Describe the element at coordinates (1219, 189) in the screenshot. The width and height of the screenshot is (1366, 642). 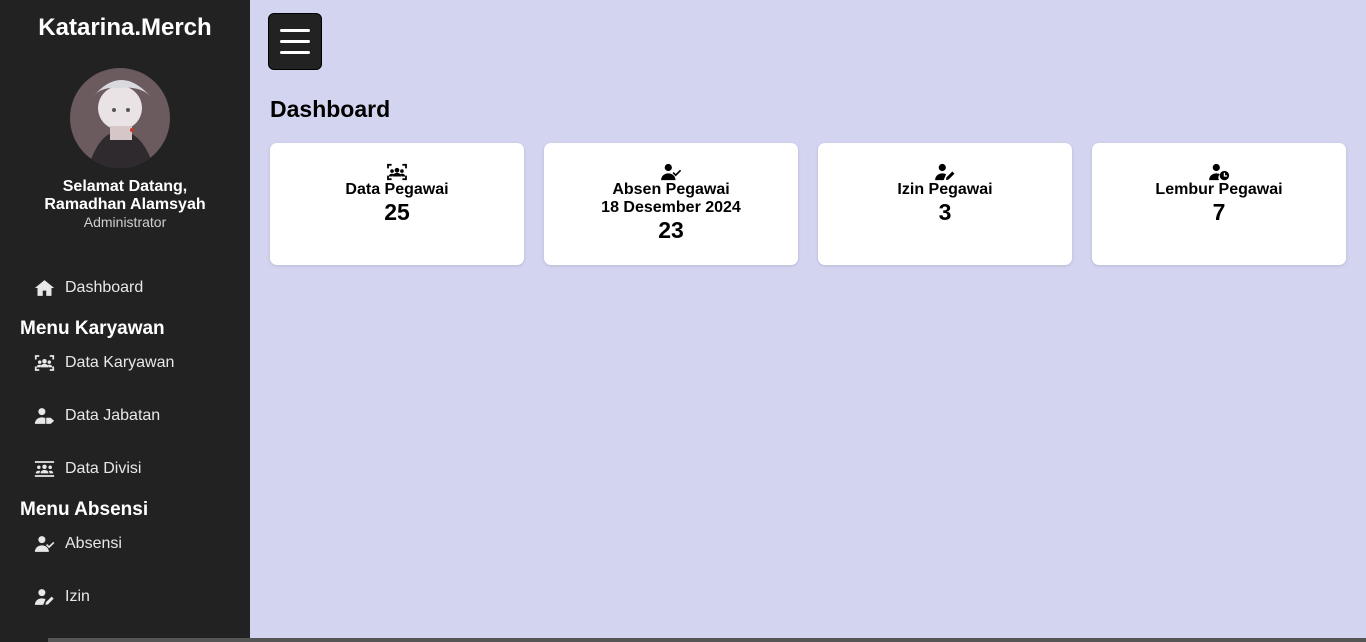
I see `card-label: Lembur Pegawai` at that location.